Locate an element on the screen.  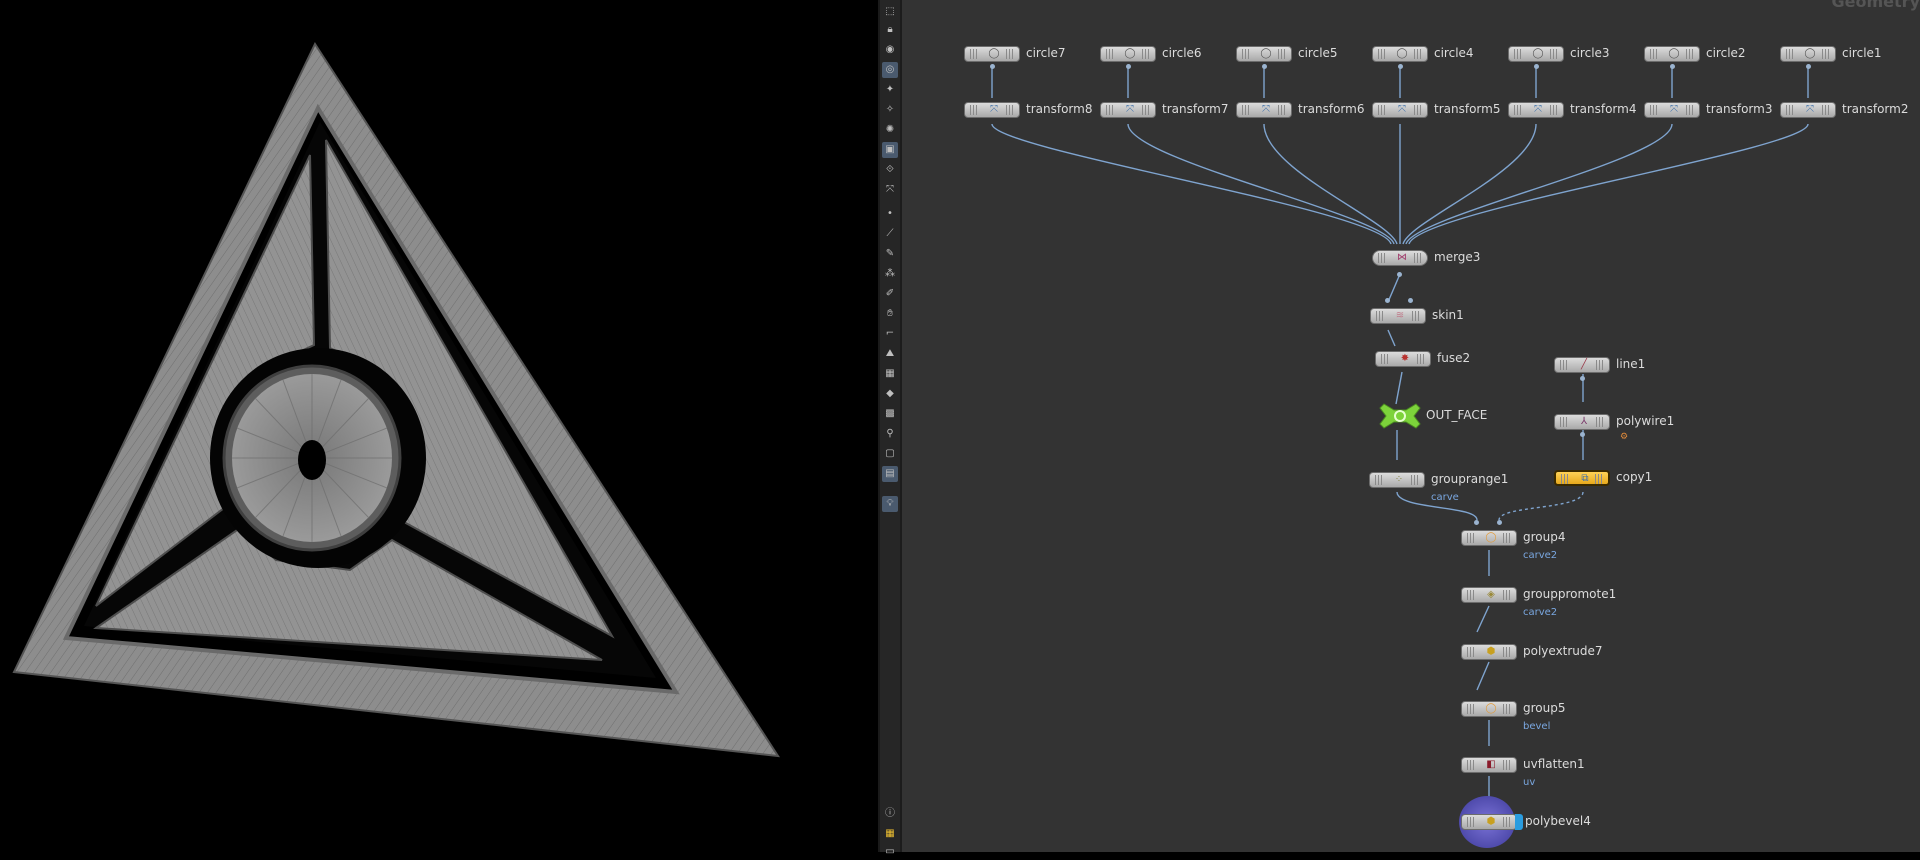
point-icon: • is located at coordinates (890, 214).